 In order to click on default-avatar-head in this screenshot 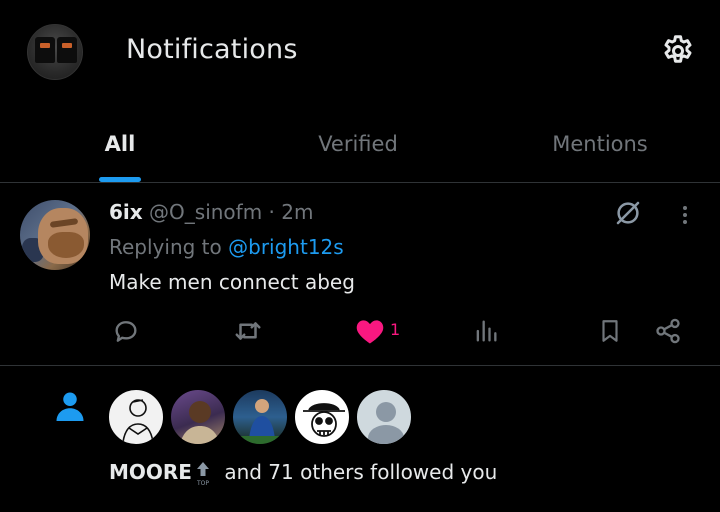, I will do `click(386, 412)`.